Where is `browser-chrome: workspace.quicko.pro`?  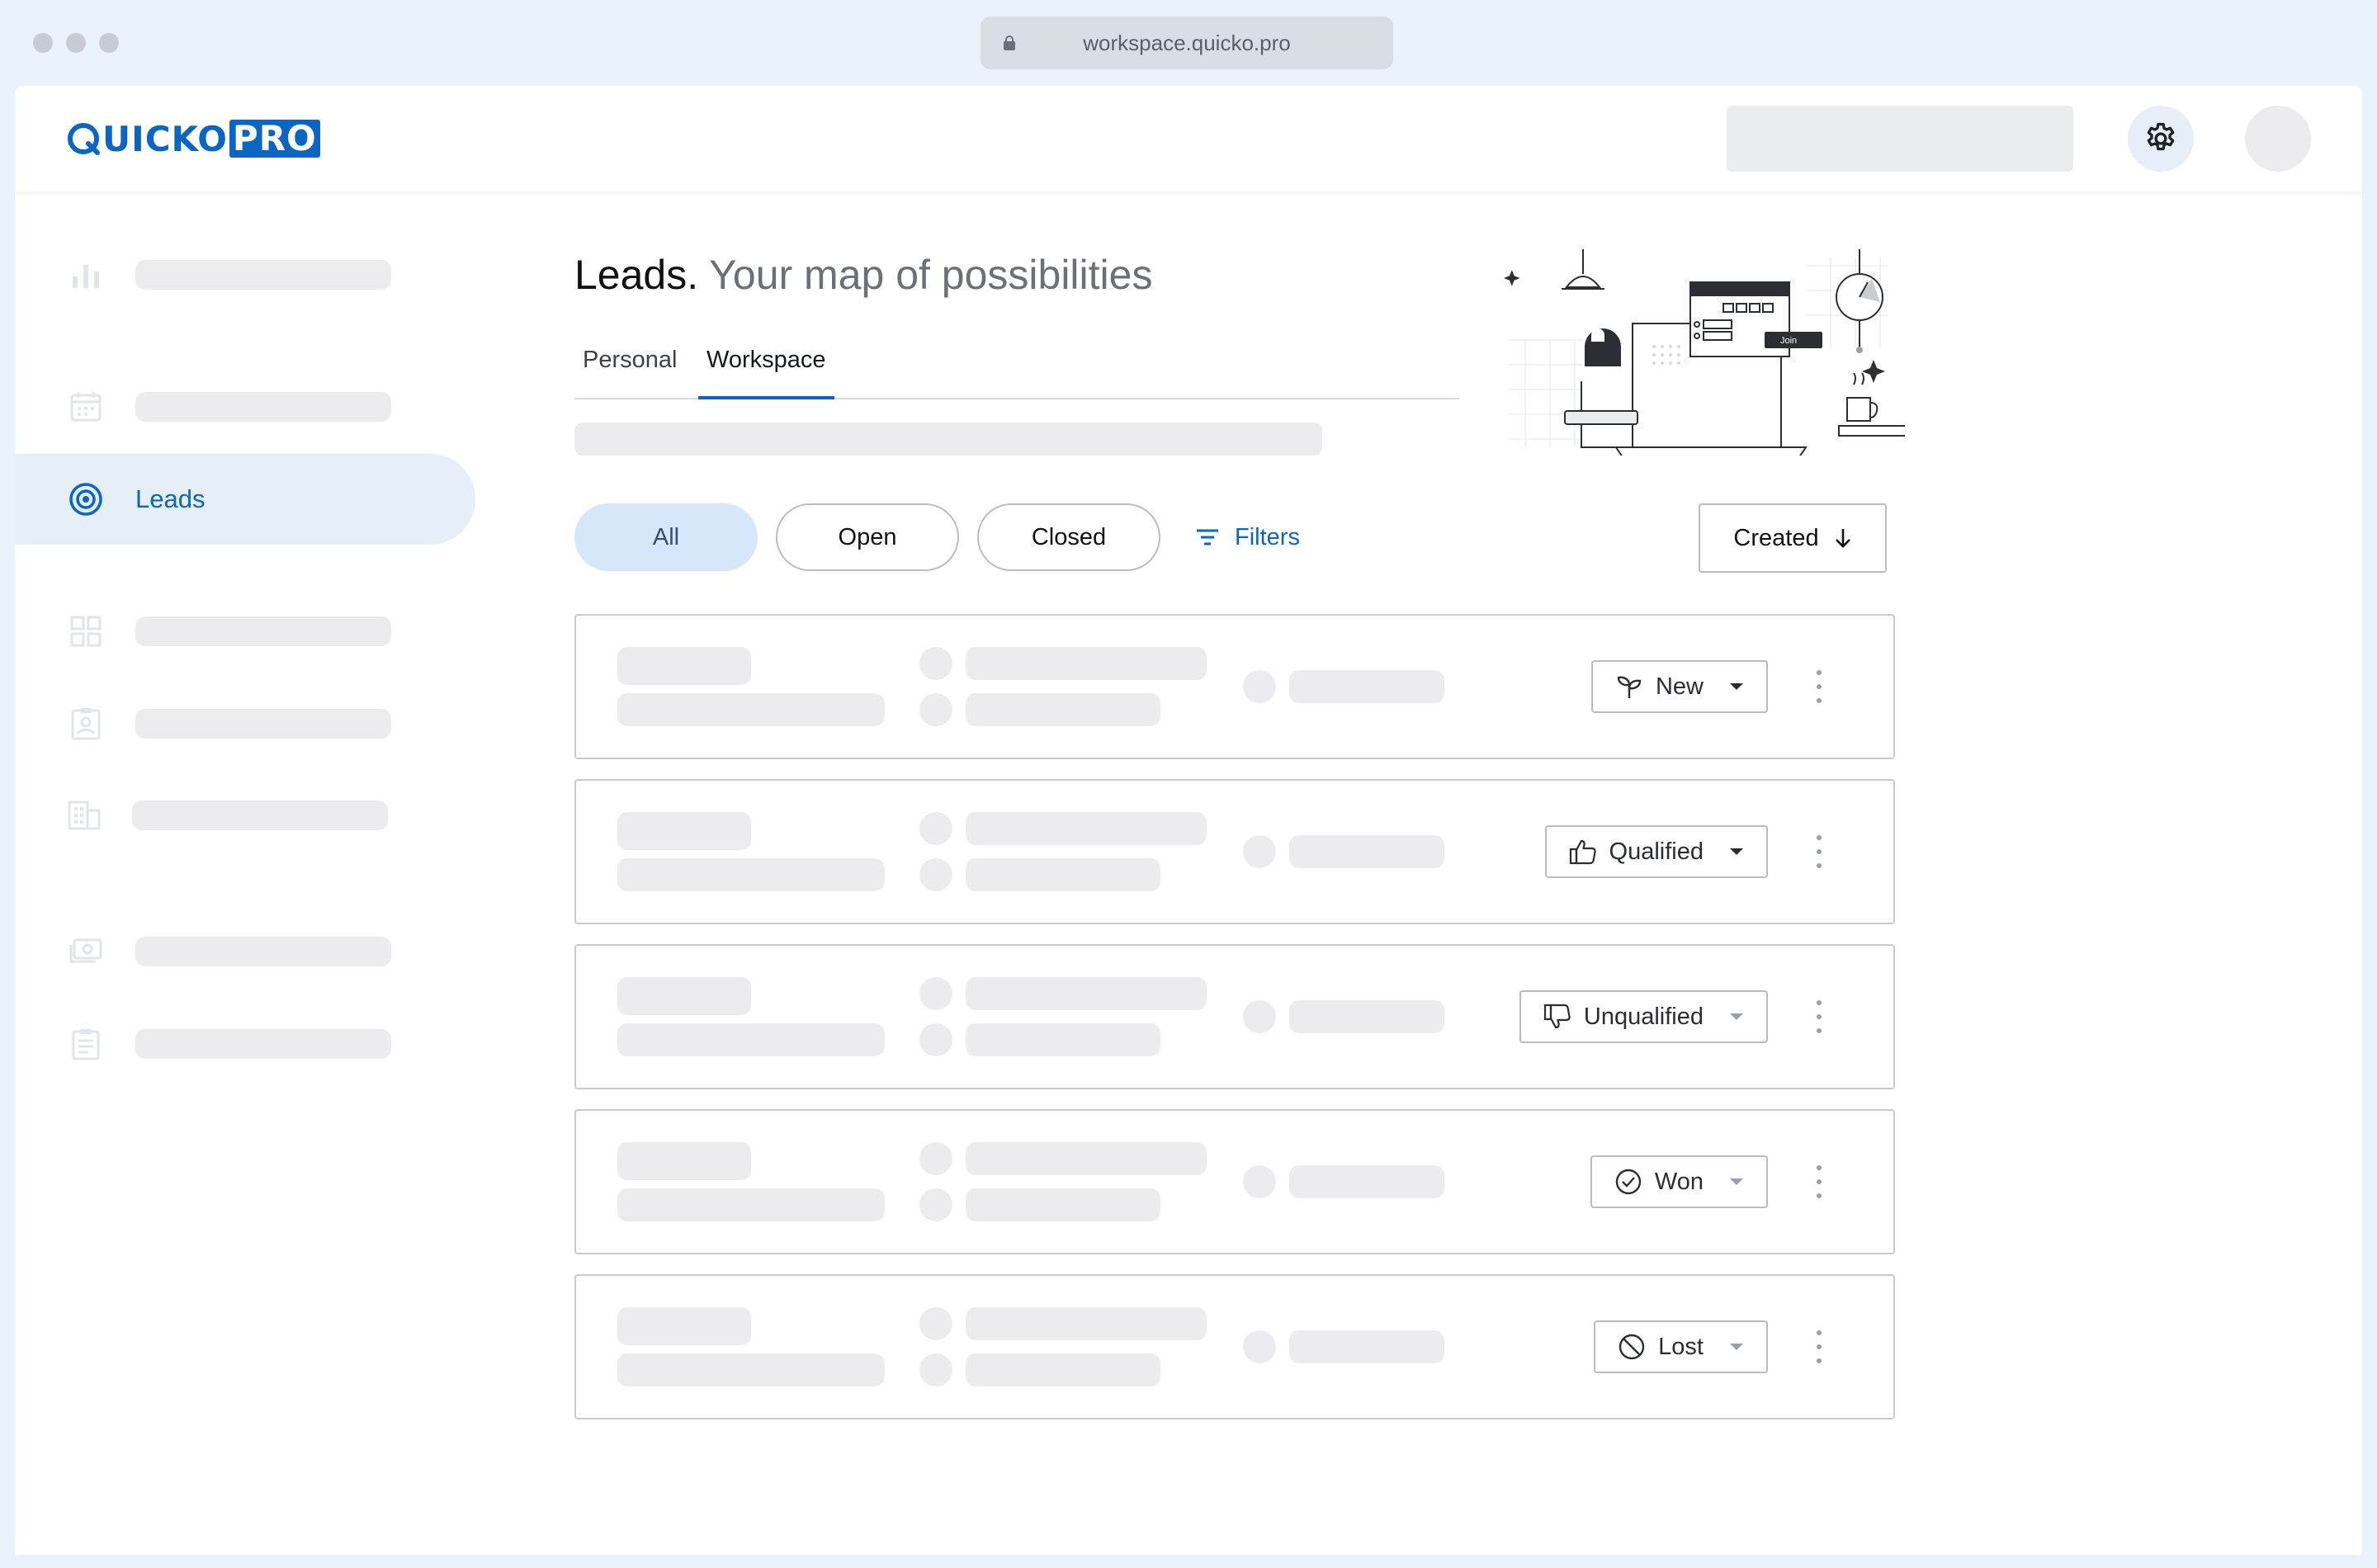 browser-chrome: workspace.quicko.pro is located at coordinates (1188, 43).